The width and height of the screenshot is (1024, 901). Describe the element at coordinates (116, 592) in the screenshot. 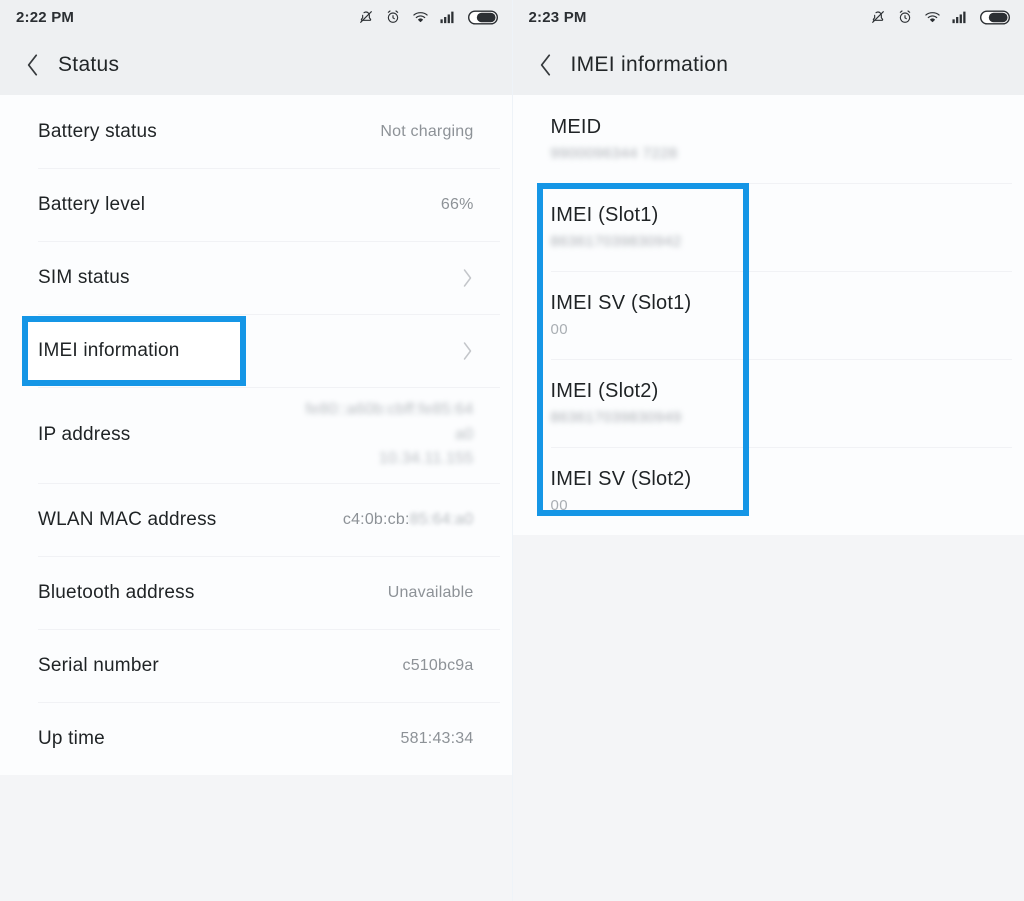

I see `row-label: Bluetooth address` at that location.